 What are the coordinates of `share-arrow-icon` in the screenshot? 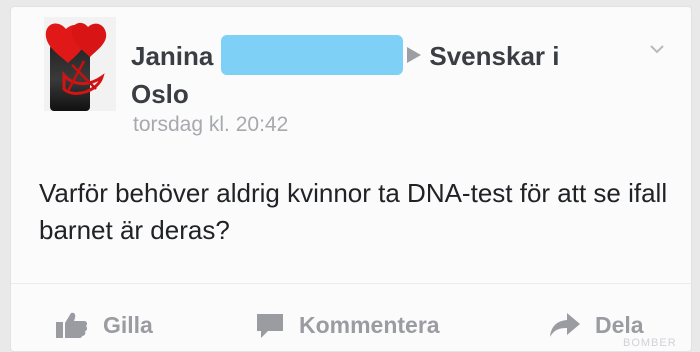 It's located at (565, 325).